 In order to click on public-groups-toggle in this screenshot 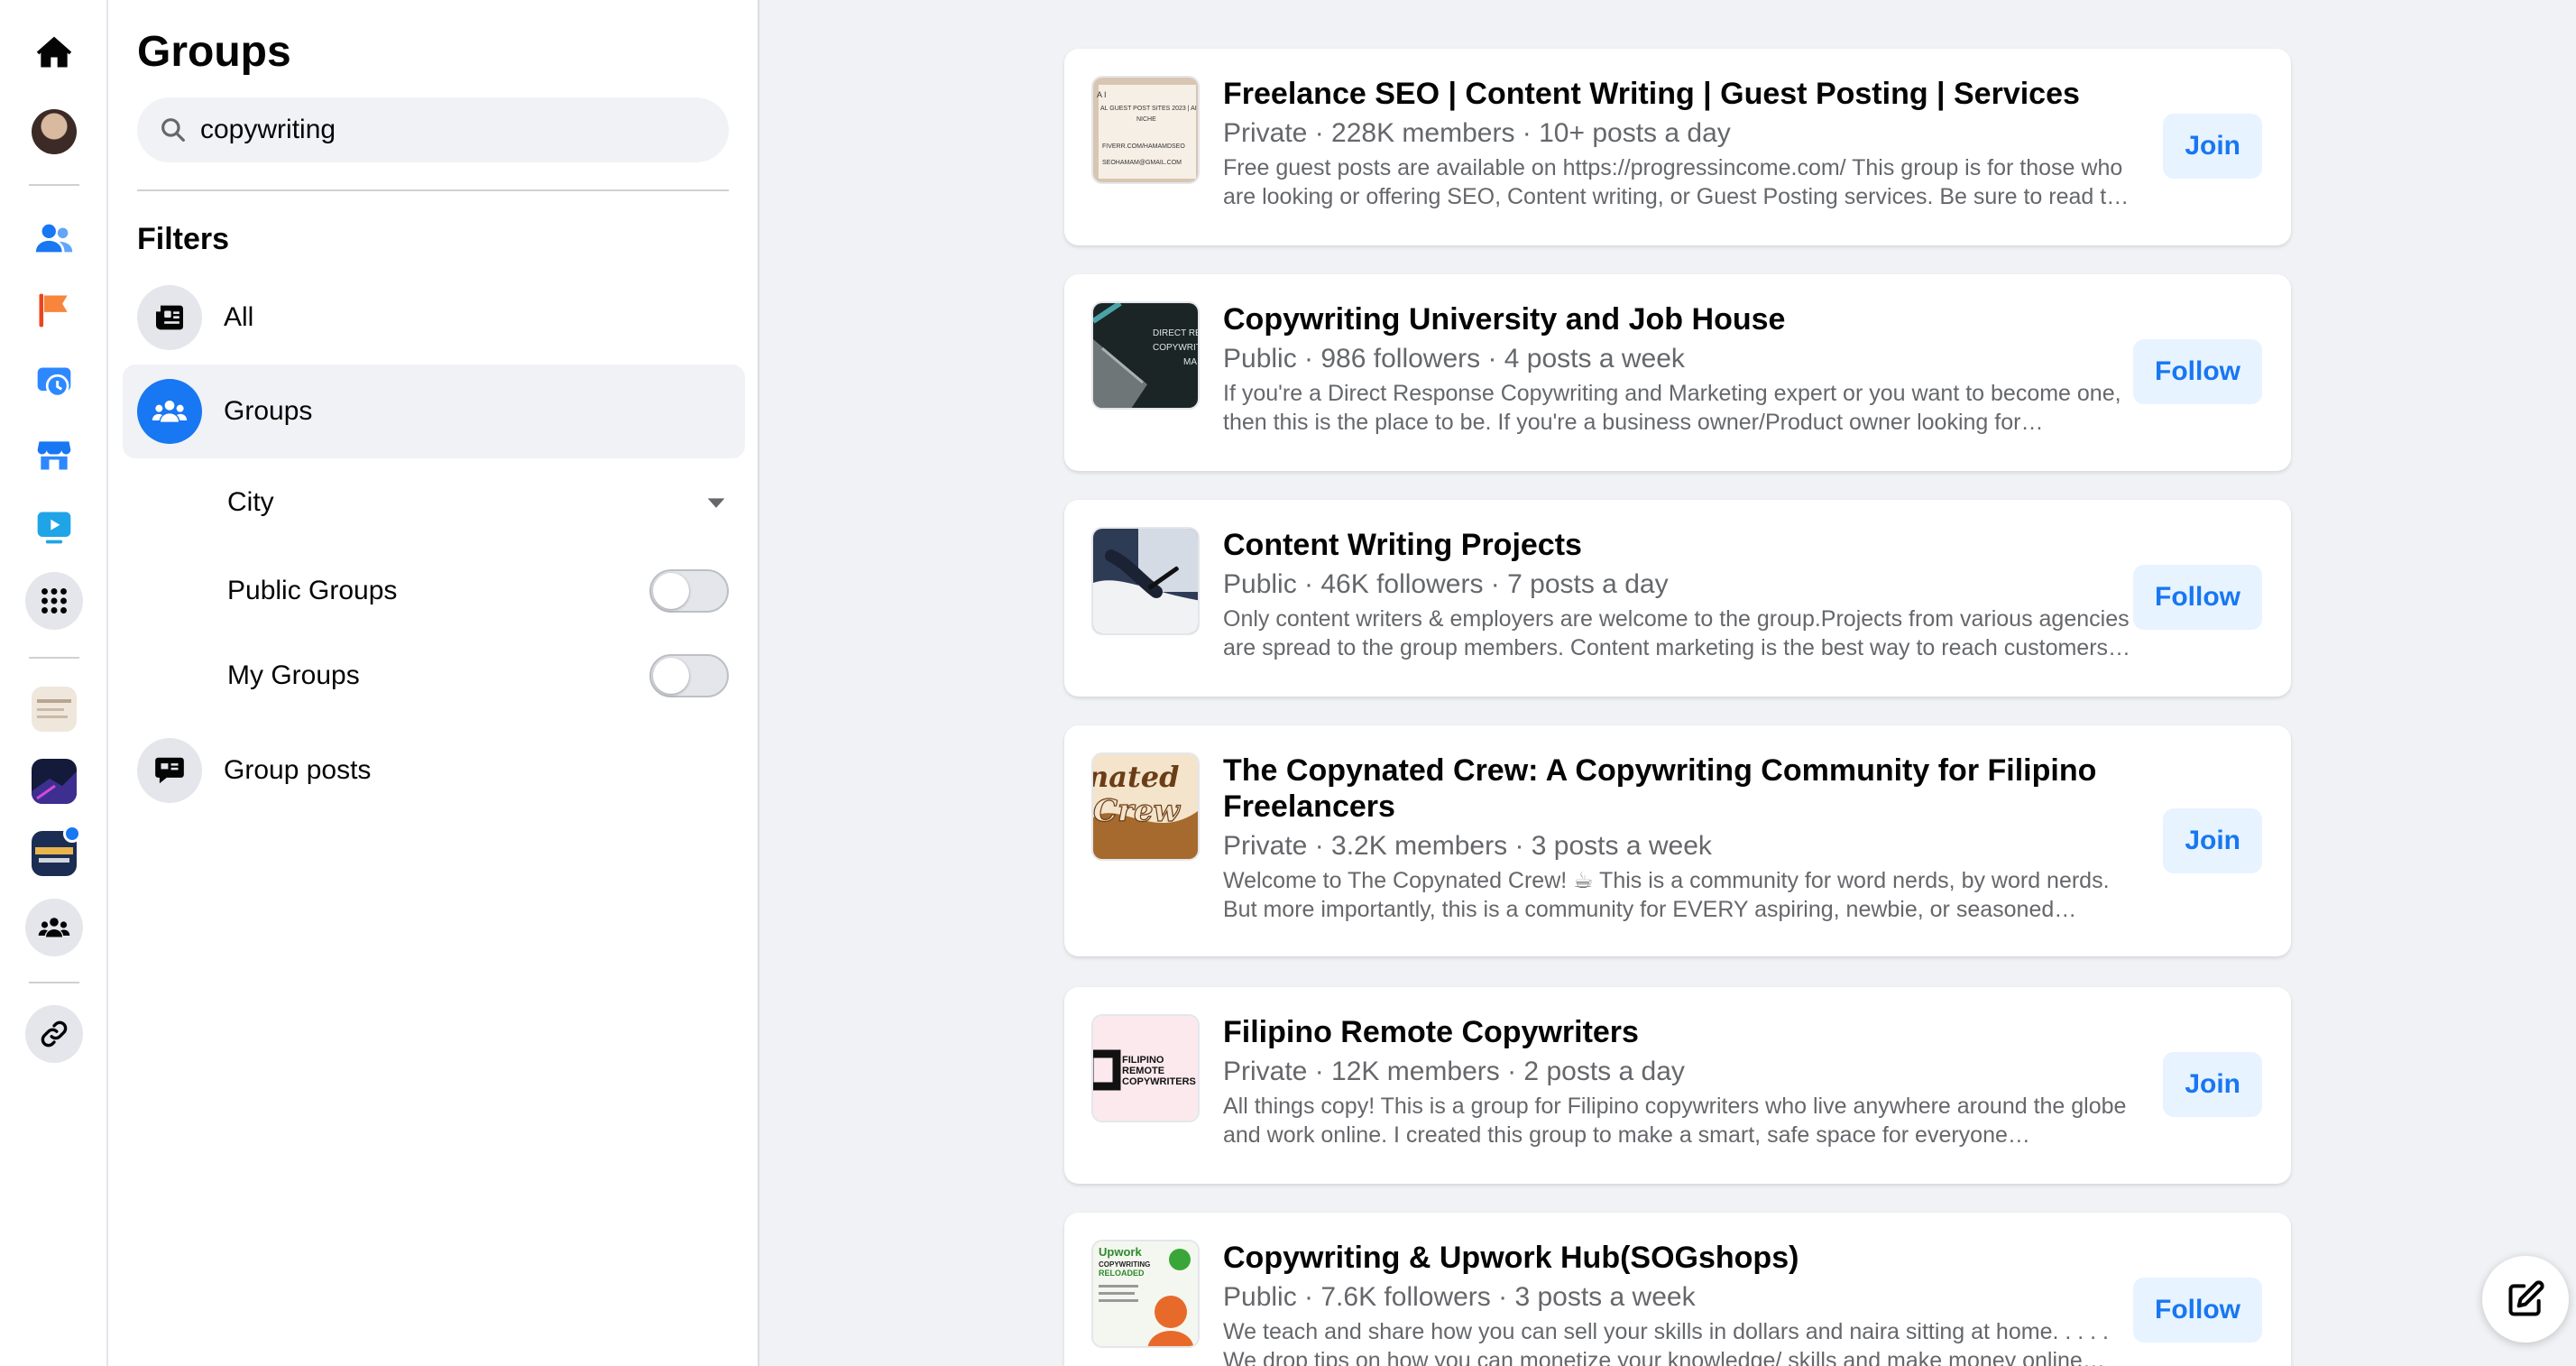, I will do `click(689, 591)`.